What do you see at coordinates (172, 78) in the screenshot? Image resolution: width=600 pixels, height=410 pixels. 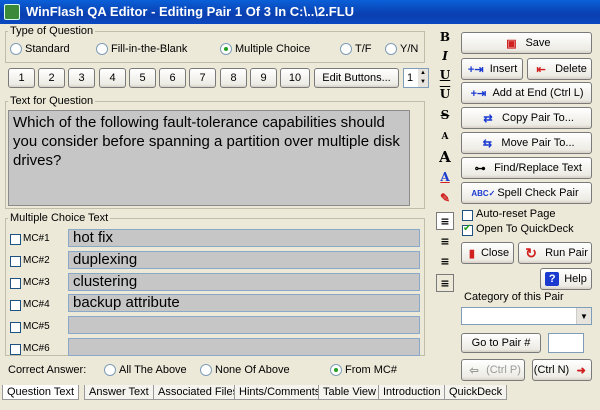 I see `pair-button-6: 6` at bounding box center [172, 78].